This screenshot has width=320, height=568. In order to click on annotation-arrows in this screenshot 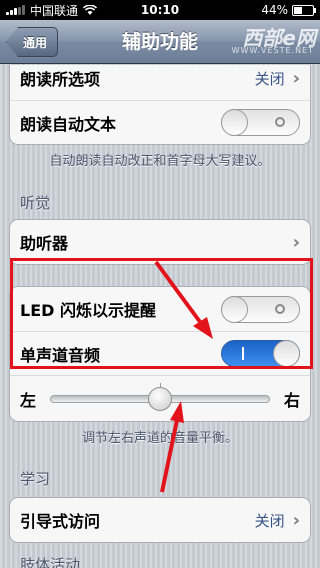, I will do `click(183, 376)`.